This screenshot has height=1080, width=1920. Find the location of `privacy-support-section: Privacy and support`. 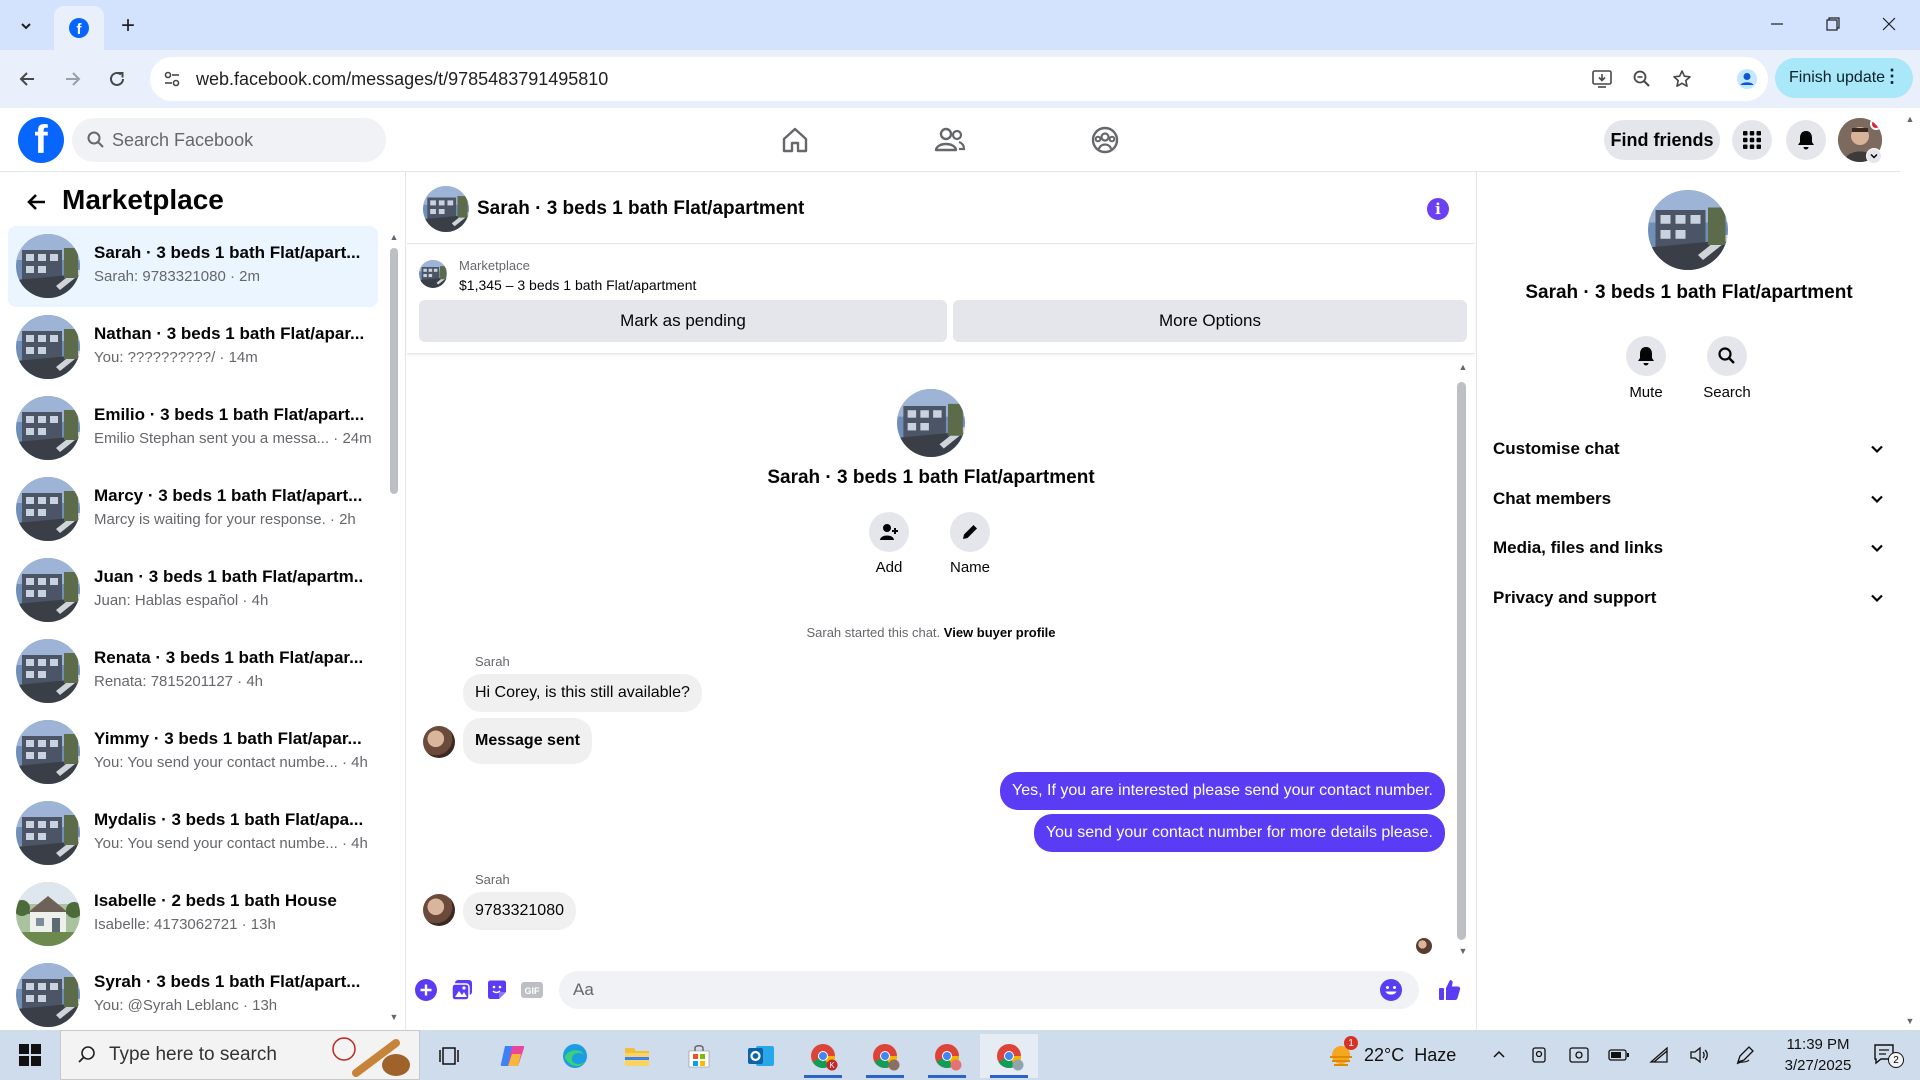

privacy-support-section: Privacy and support is located at coordinates (1689, 598).